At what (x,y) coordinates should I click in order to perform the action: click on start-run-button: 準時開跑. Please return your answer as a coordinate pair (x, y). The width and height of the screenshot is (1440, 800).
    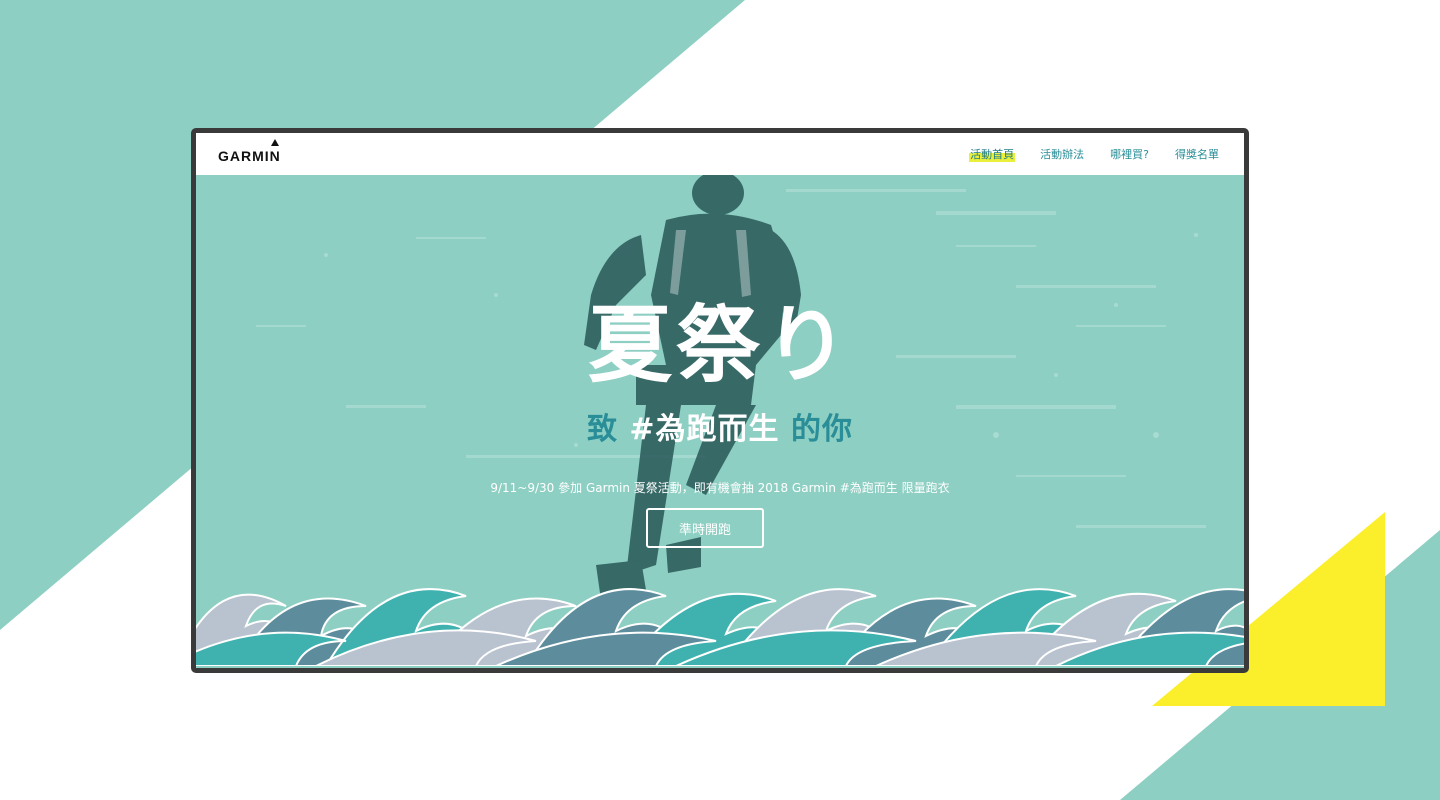
    Looking at the image, I should click on (705, 528).